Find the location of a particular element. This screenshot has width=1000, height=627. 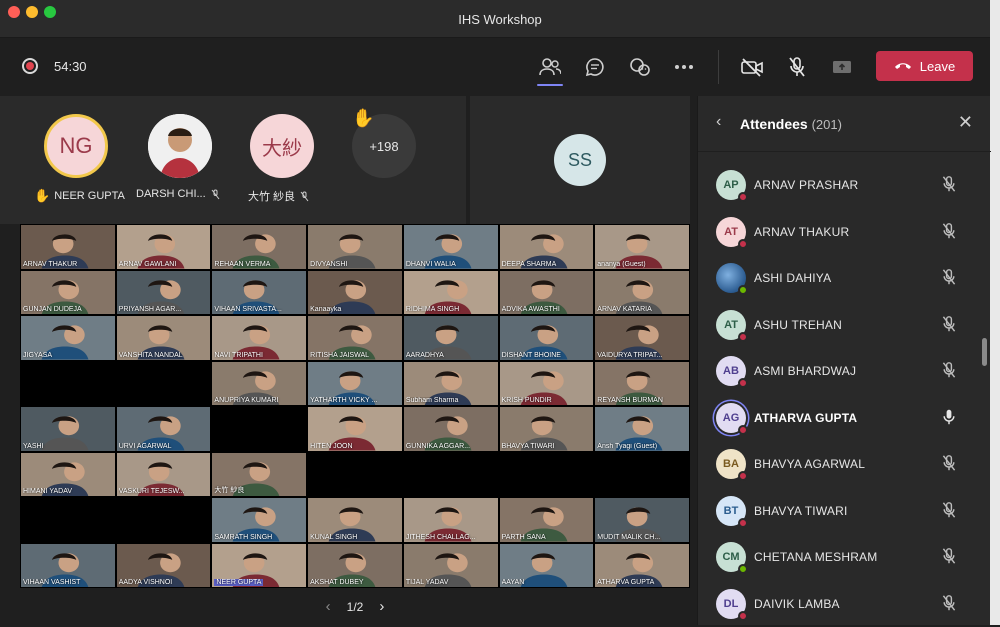

participant-video-tile: NAVI TRIPATHI is located at coordinates (259, 338).